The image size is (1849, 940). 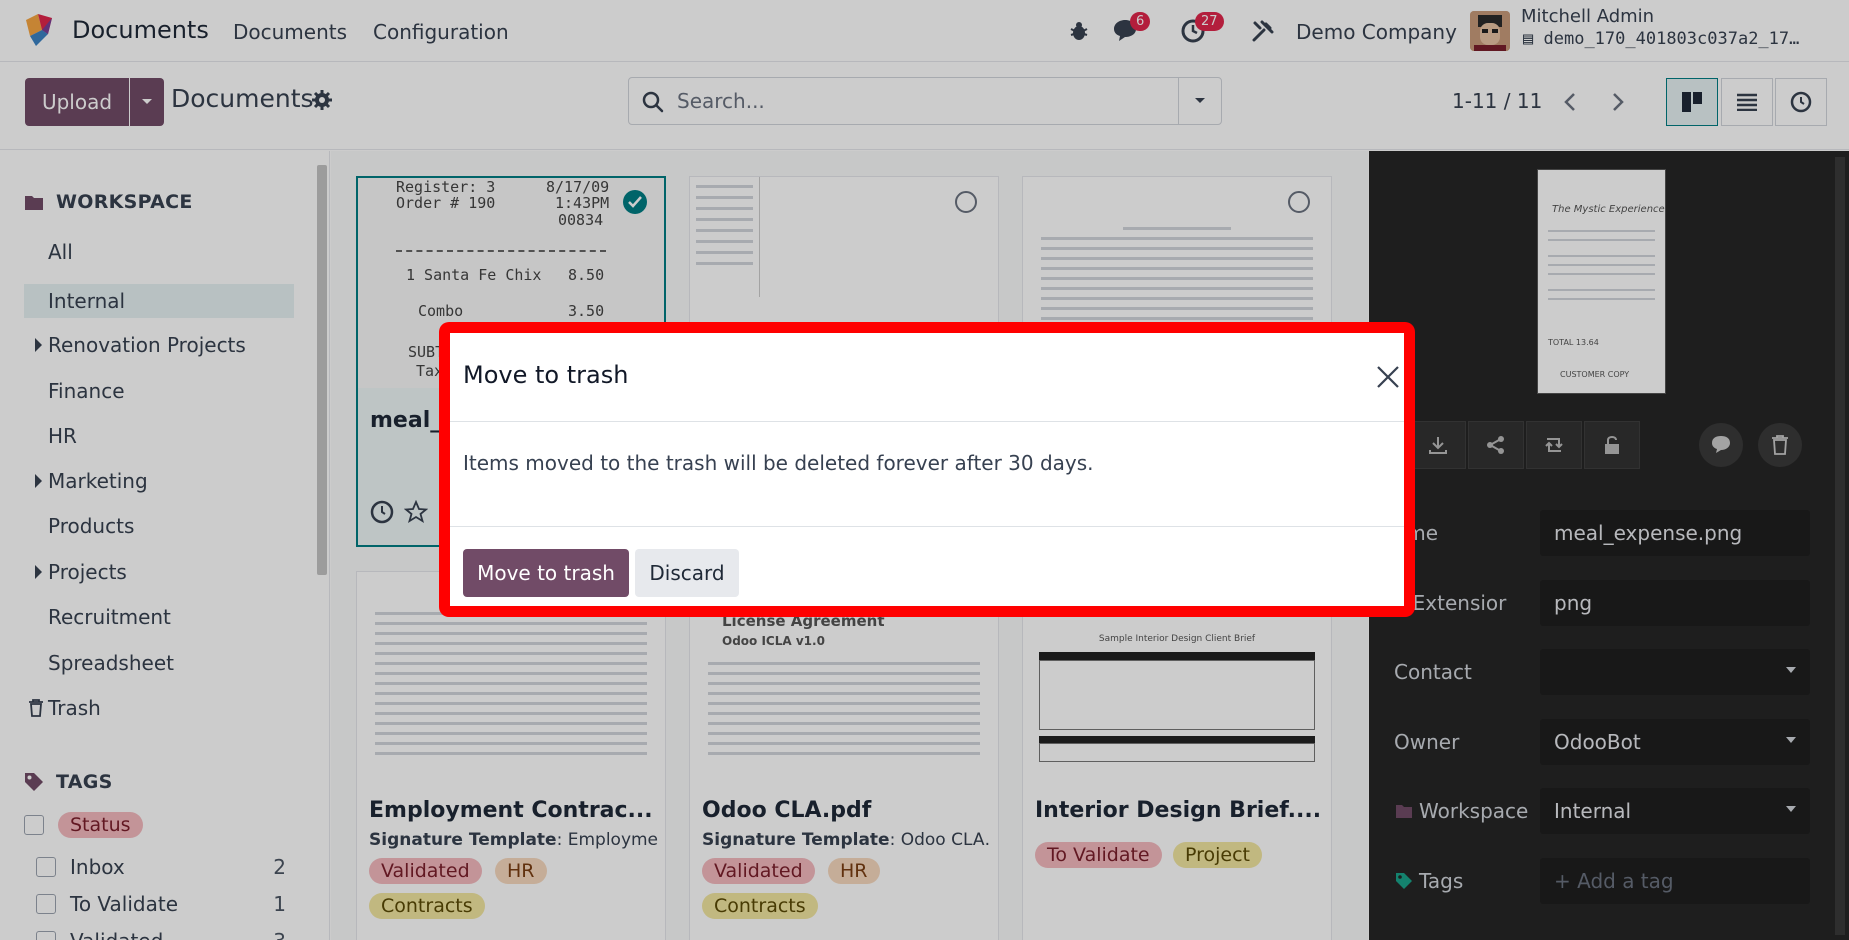 I want to click on close-icon, so click(x=1388, y=377).